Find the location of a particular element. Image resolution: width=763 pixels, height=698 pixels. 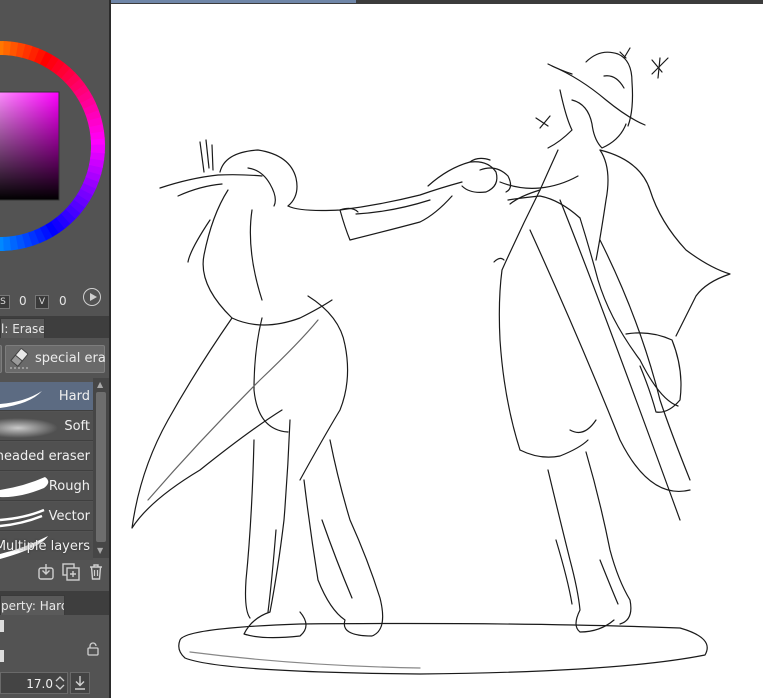

subtool-group-button: special era is located at coordinates (55, 359).